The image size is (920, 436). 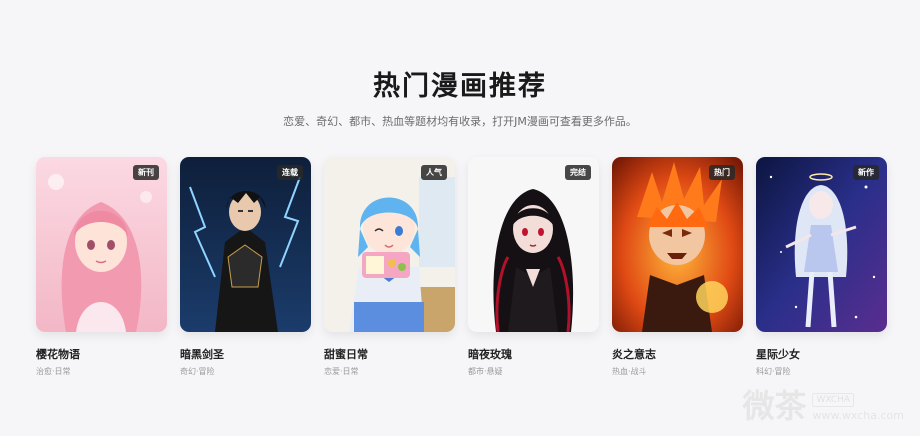 What do you see at coordinates (821, 354) in the screenshot?
I see `comic-title: 星际少女` at bounding box center [821, 354].